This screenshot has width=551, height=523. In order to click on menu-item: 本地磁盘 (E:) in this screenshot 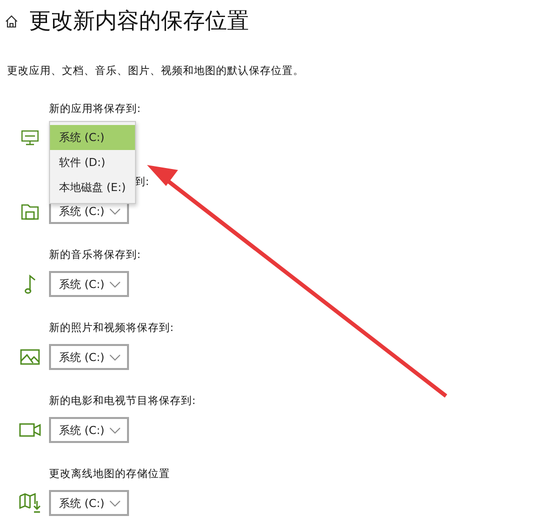, I will do `click(92, 187)`.